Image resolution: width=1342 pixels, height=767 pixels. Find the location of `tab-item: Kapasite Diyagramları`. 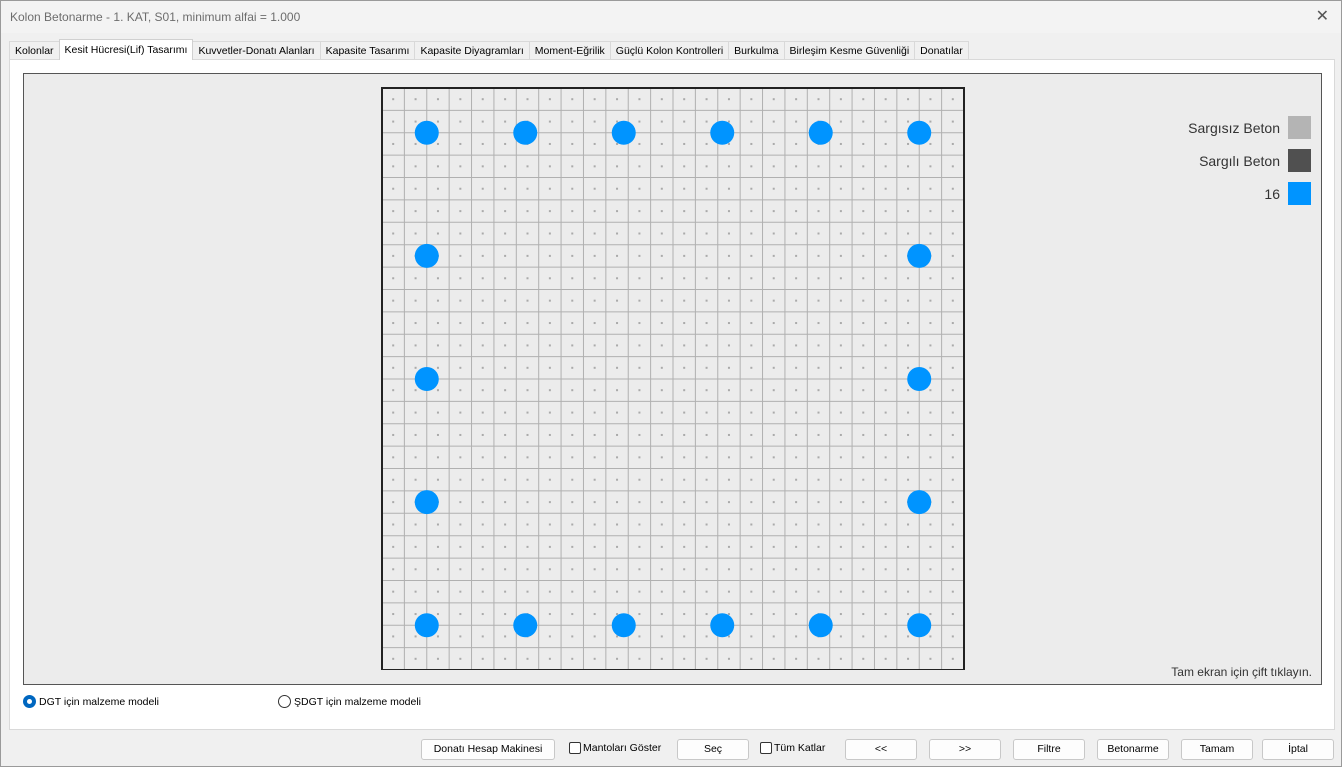

tab-item: Kapasite Diyagramları is located at coordinates (472, 50).